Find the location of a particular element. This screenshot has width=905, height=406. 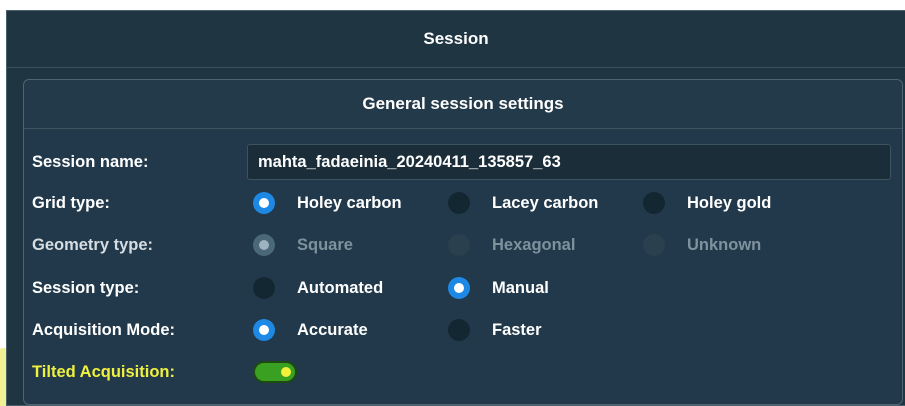

session-type-automated-radio: Automated is located at coordinates (318, 288).